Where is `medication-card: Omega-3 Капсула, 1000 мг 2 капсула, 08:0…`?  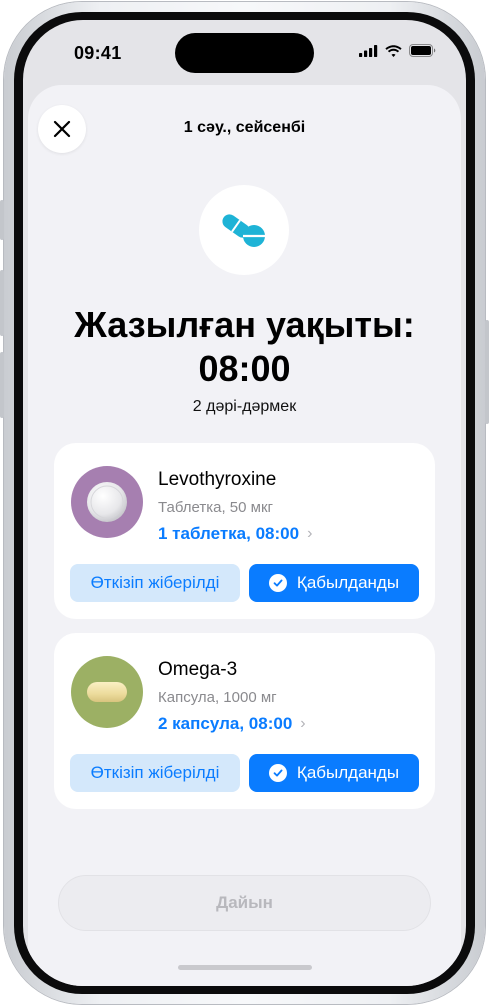 medication-card: Omega-3 Капсула, 1000 мг 2 капсула, 08:0… is located at coordinates (244, 721).